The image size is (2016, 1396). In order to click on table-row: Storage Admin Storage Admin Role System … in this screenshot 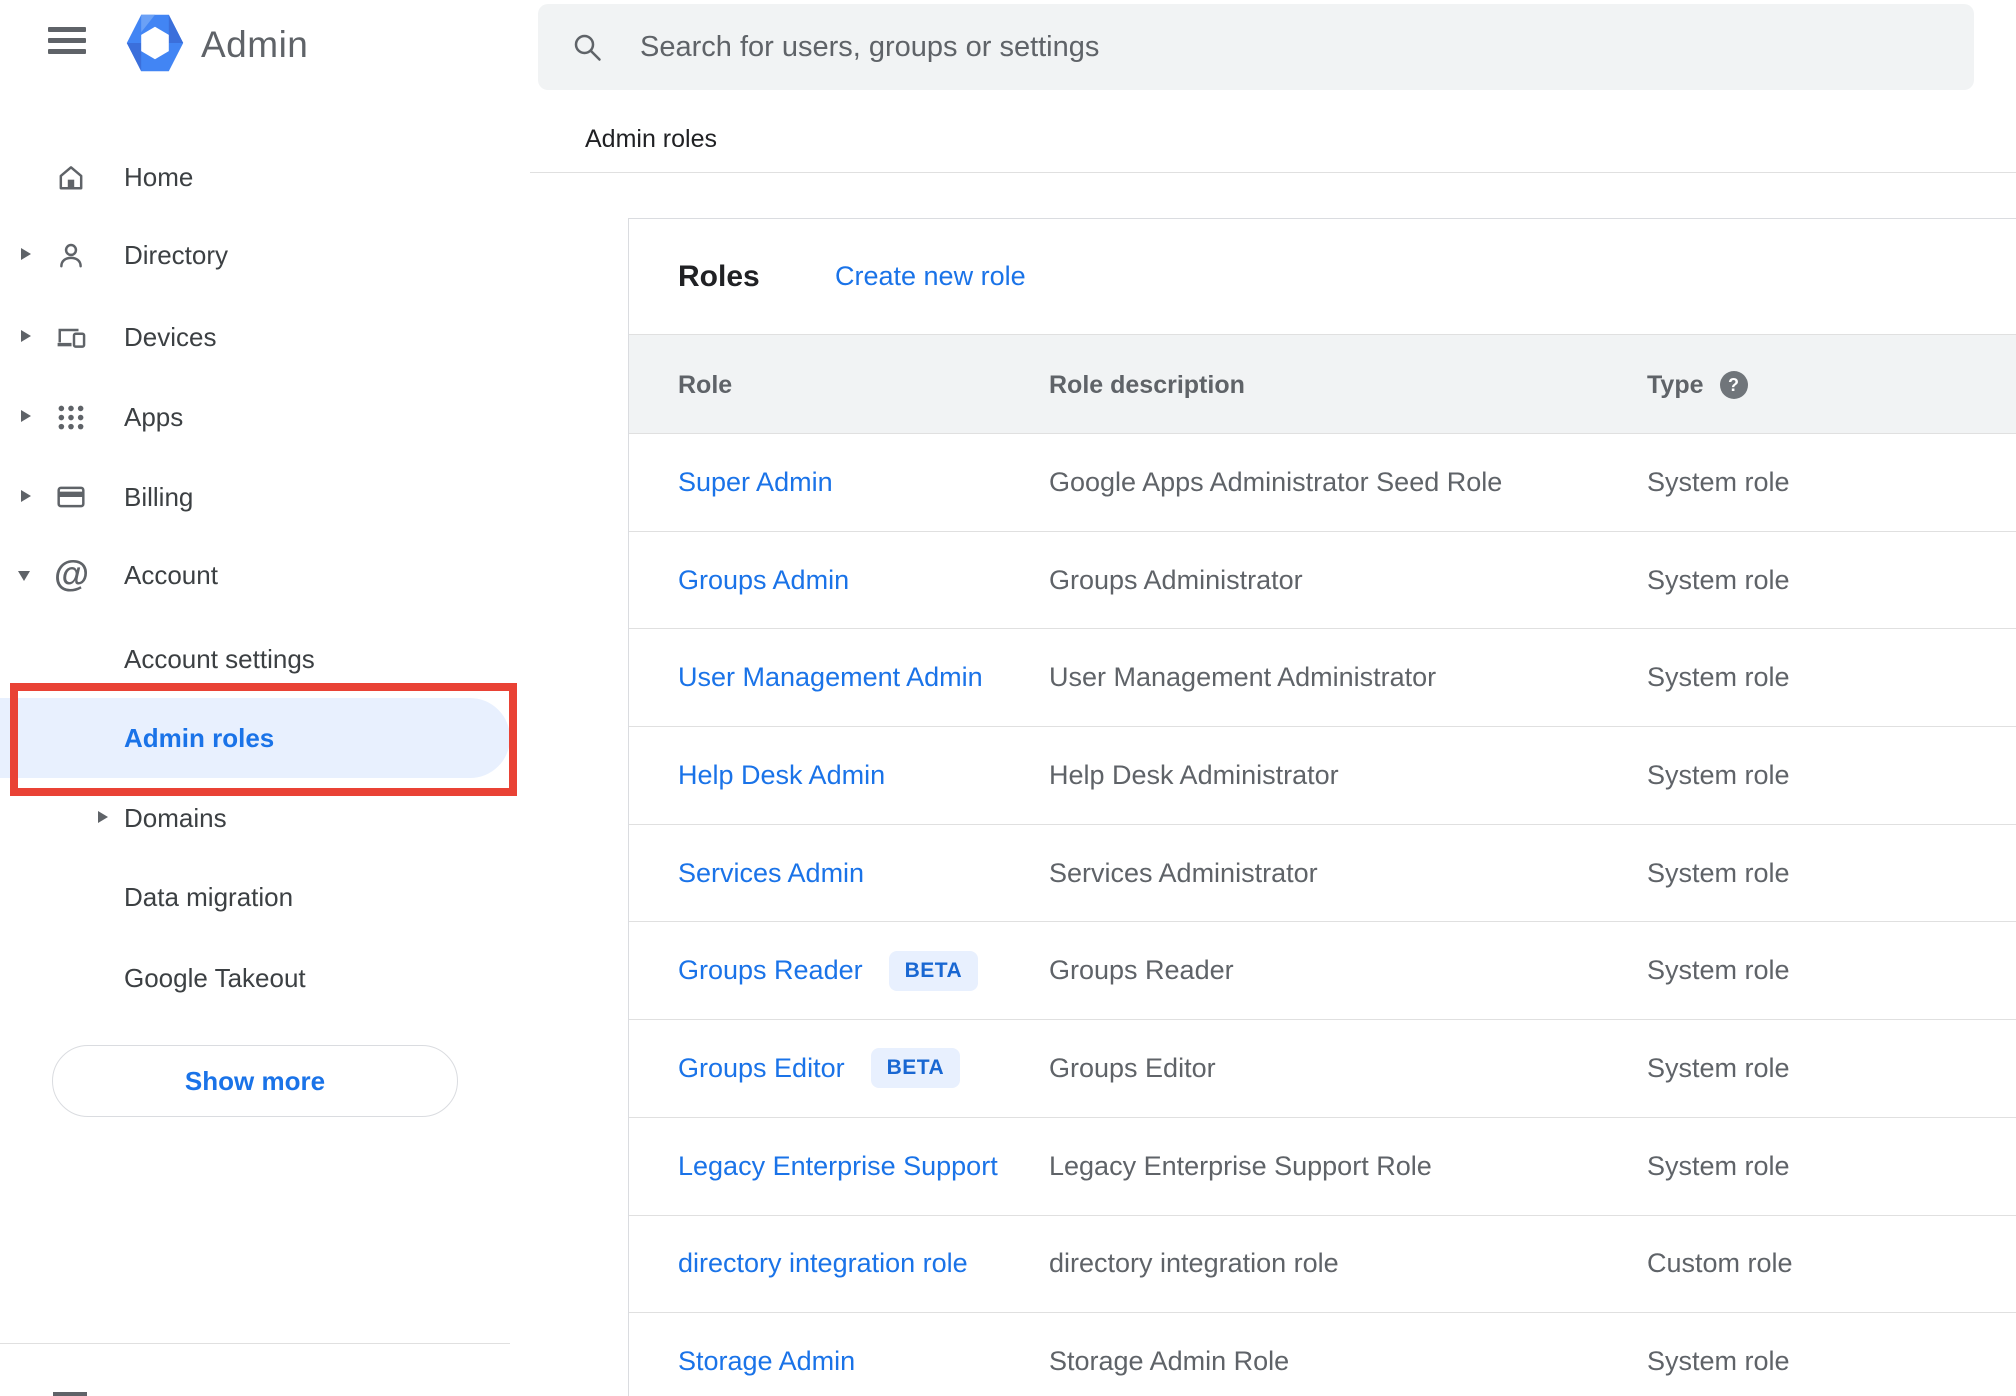, I will do `click(1322, 1354)`.